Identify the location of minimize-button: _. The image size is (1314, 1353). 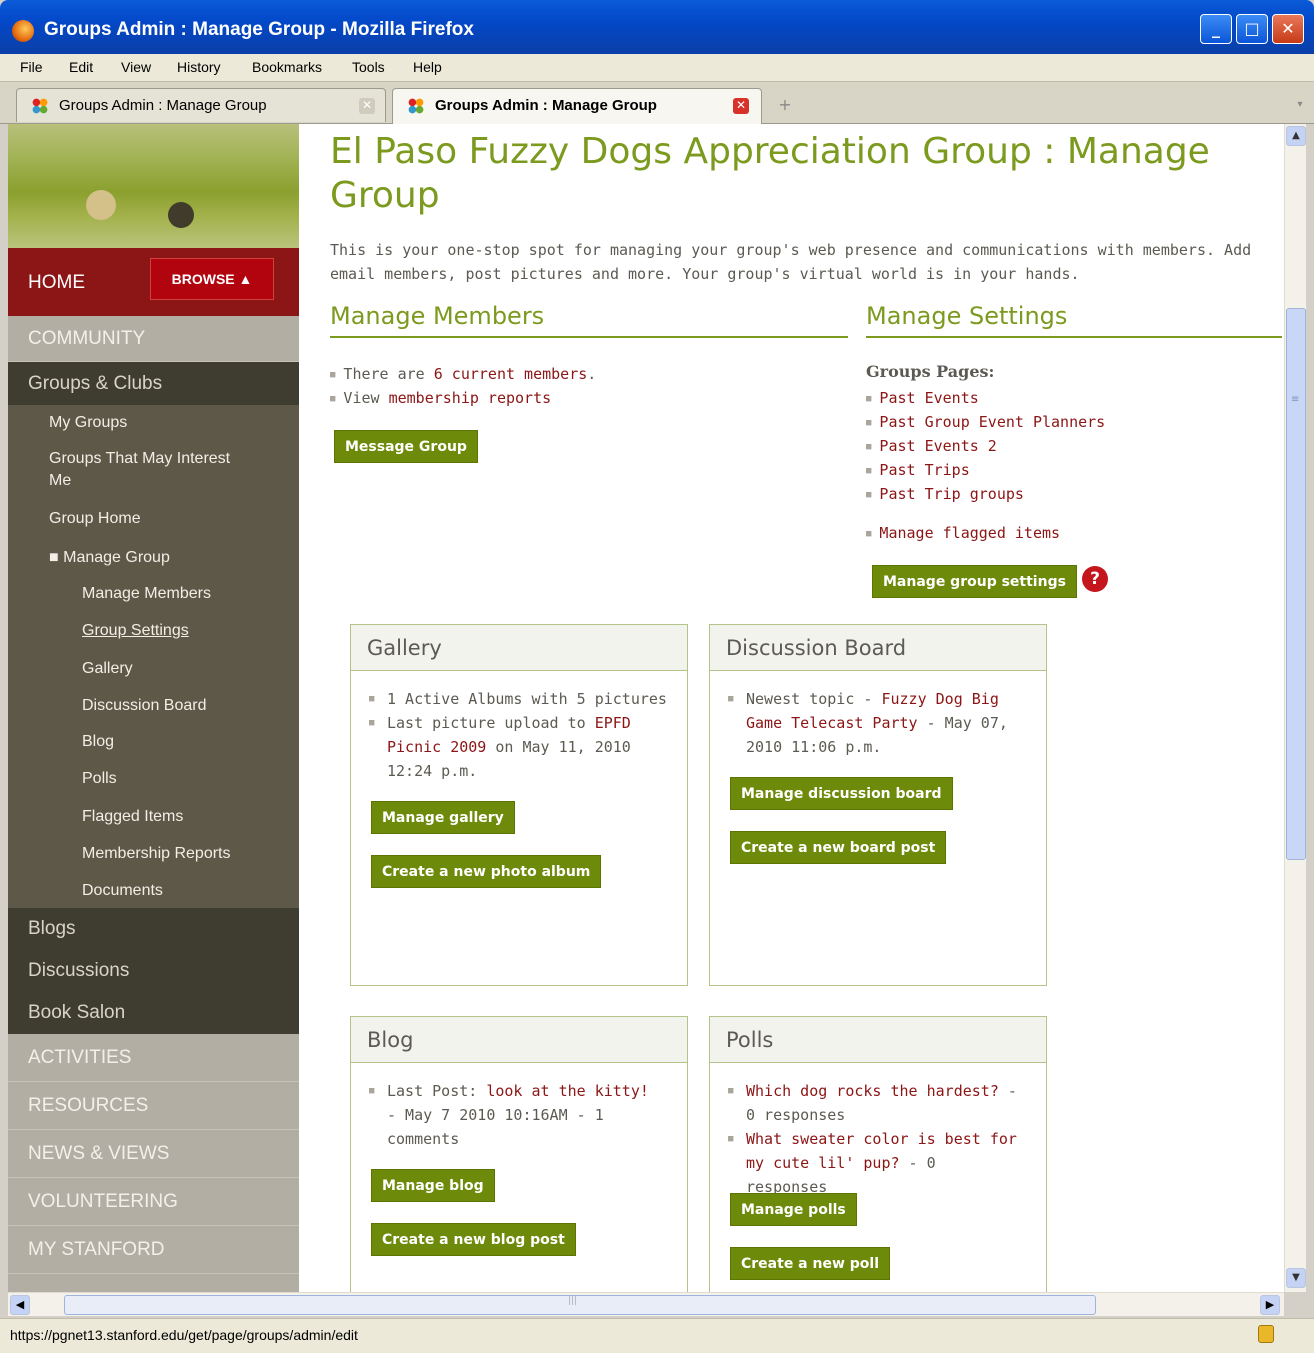
(1216, 29).